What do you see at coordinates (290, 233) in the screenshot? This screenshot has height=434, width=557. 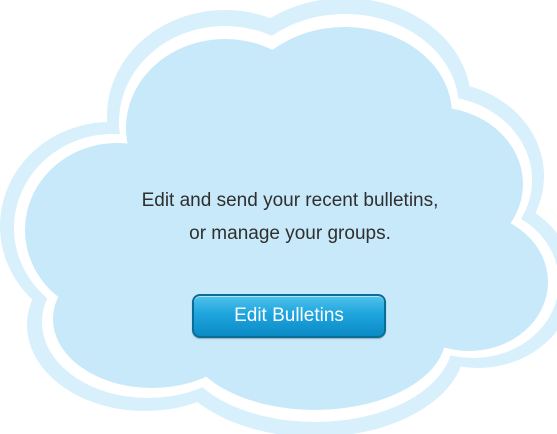 I see `cloud-message-line2: or manage your groups.` at bounding box center [290, 233].